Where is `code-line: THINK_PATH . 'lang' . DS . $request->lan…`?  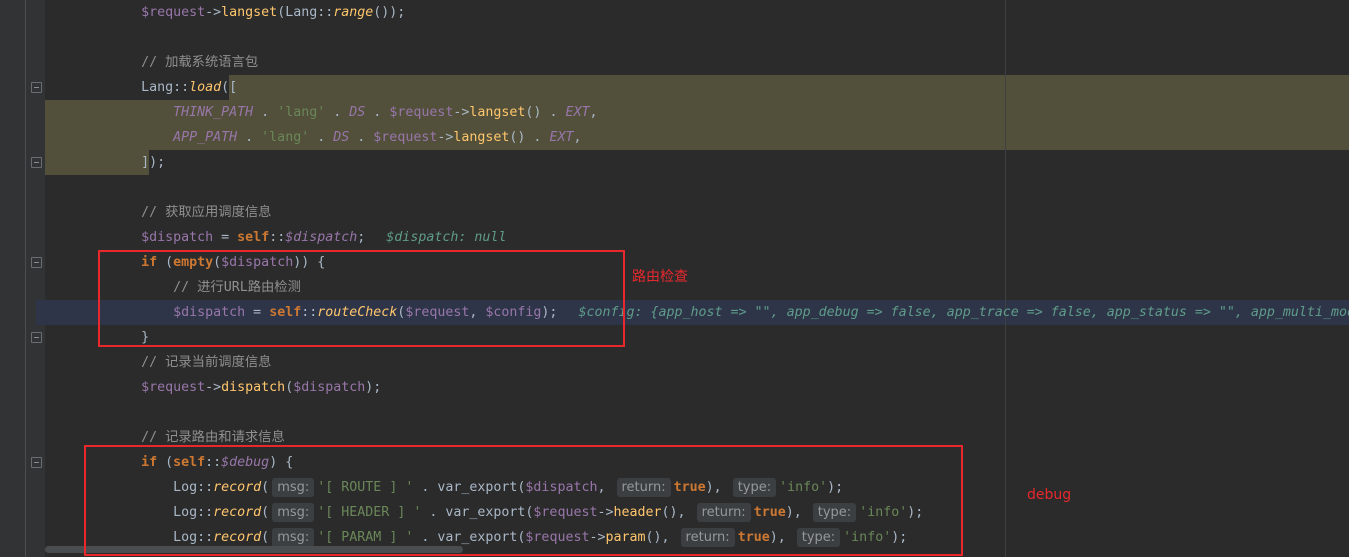
code-line: THINK_PATH . 'lang' . DS . $request->lan… is located at coordinates (697, 112).